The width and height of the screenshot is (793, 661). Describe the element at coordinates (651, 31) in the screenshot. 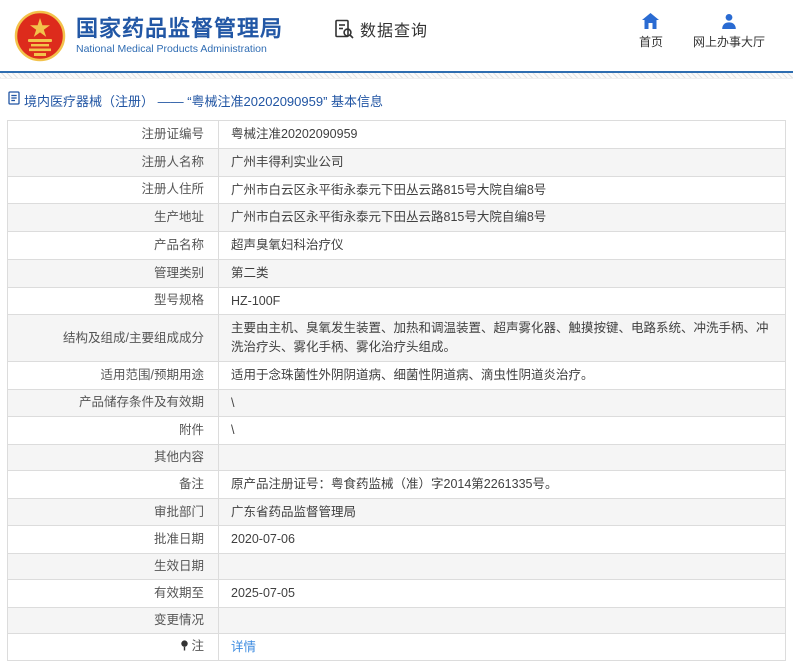

I see `nav-item-home: 首页` at that location.